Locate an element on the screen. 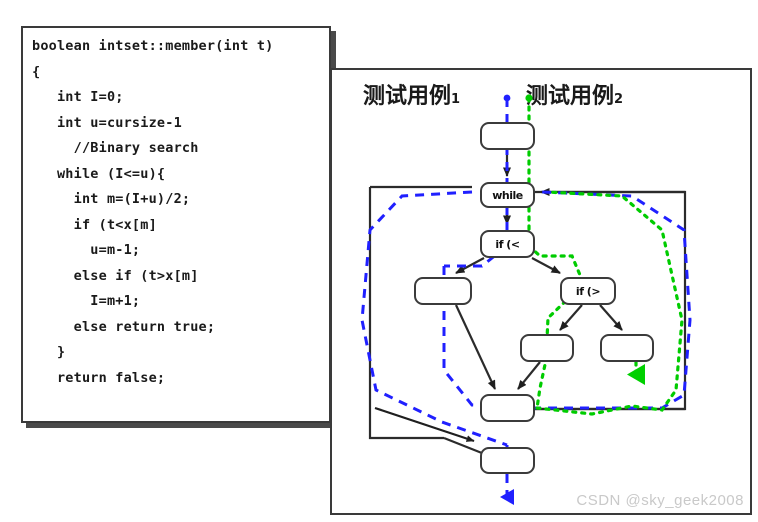  code-to-flow-connector is located at coordinates (424, 424).